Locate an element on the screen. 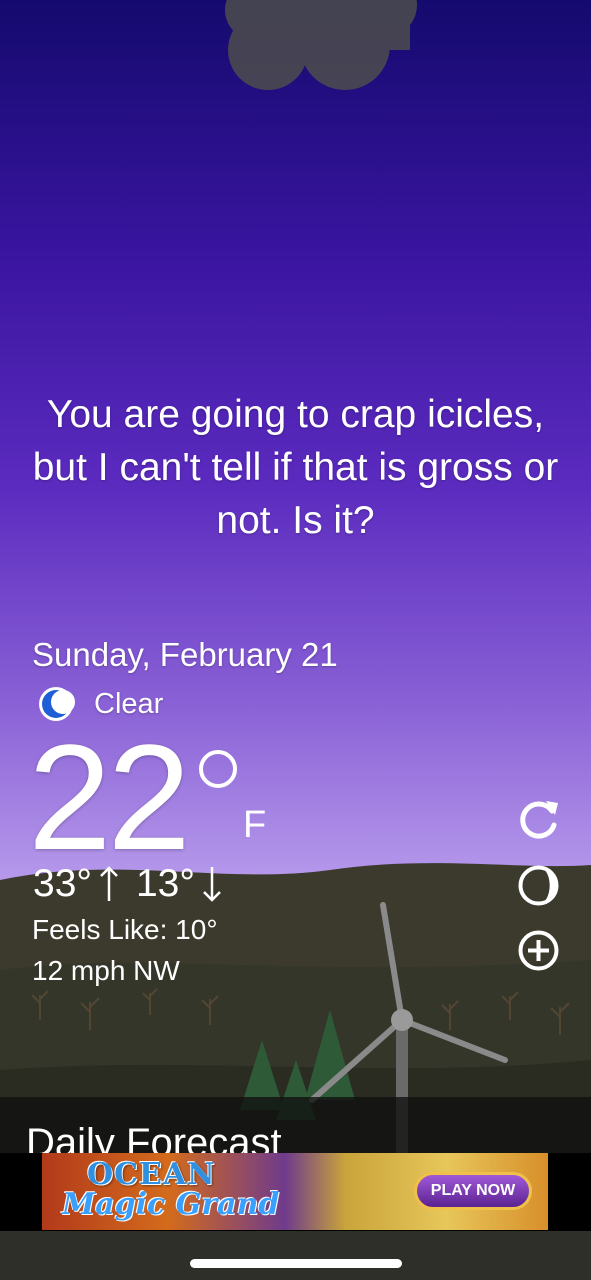  feels-like-label: Feels Like: 10° is located at coordinates (125, 929).